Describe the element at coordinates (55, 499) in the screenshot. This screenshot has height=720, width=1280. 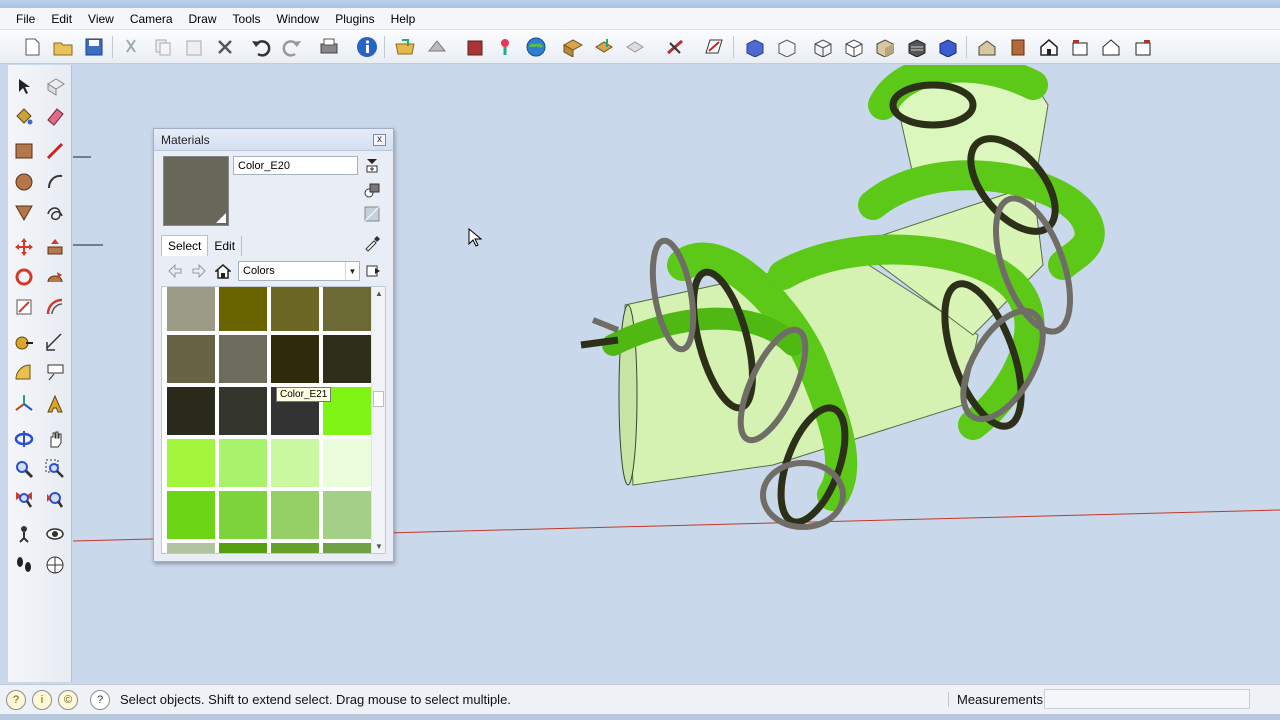
I see `previous-view-icon` at that location.